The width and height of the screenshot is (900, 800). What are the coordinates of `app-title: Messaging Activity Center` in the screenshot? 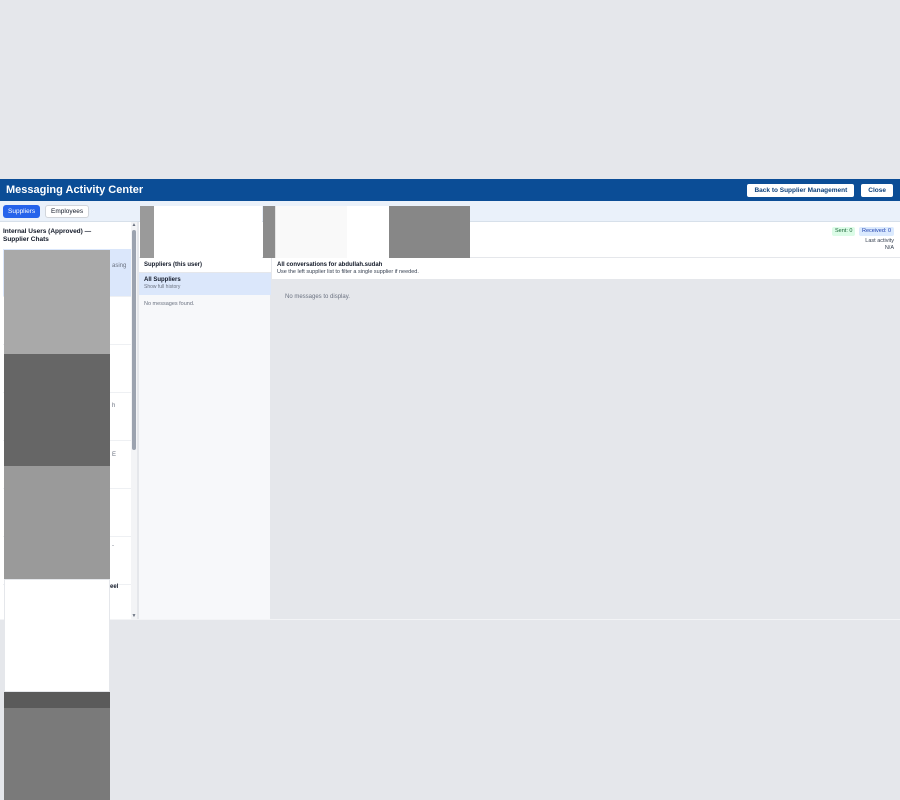 It's located at (75, 190).